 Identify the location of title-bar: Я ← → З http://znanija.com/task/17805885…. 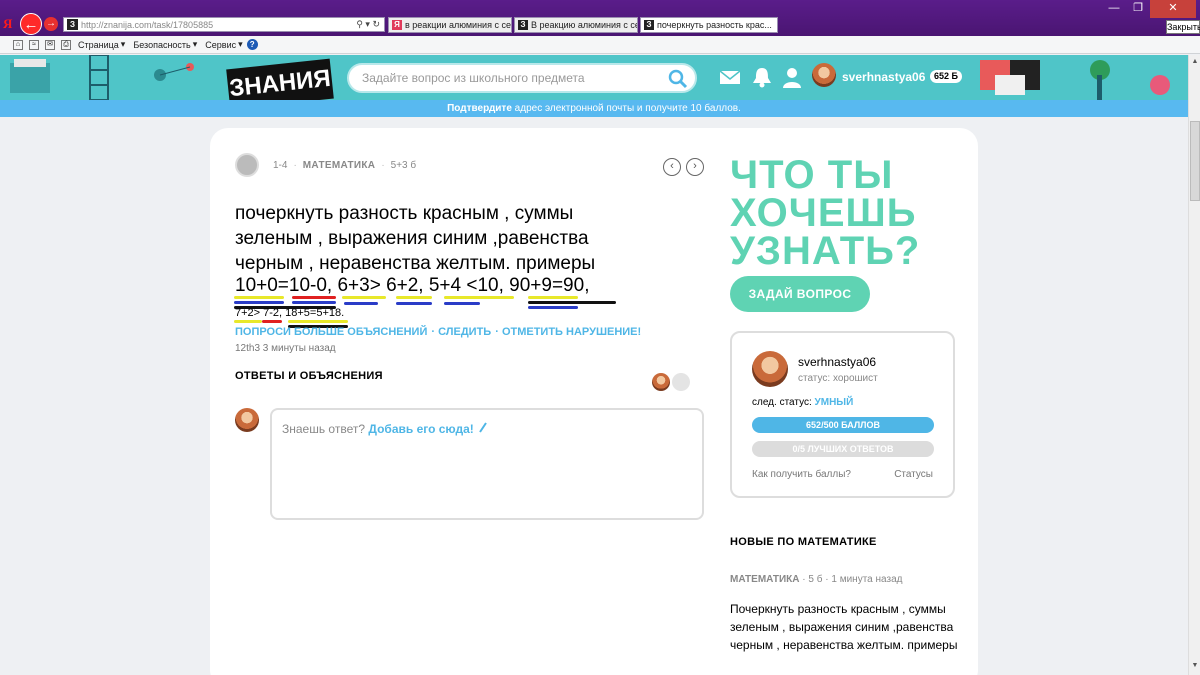
(600, 18).